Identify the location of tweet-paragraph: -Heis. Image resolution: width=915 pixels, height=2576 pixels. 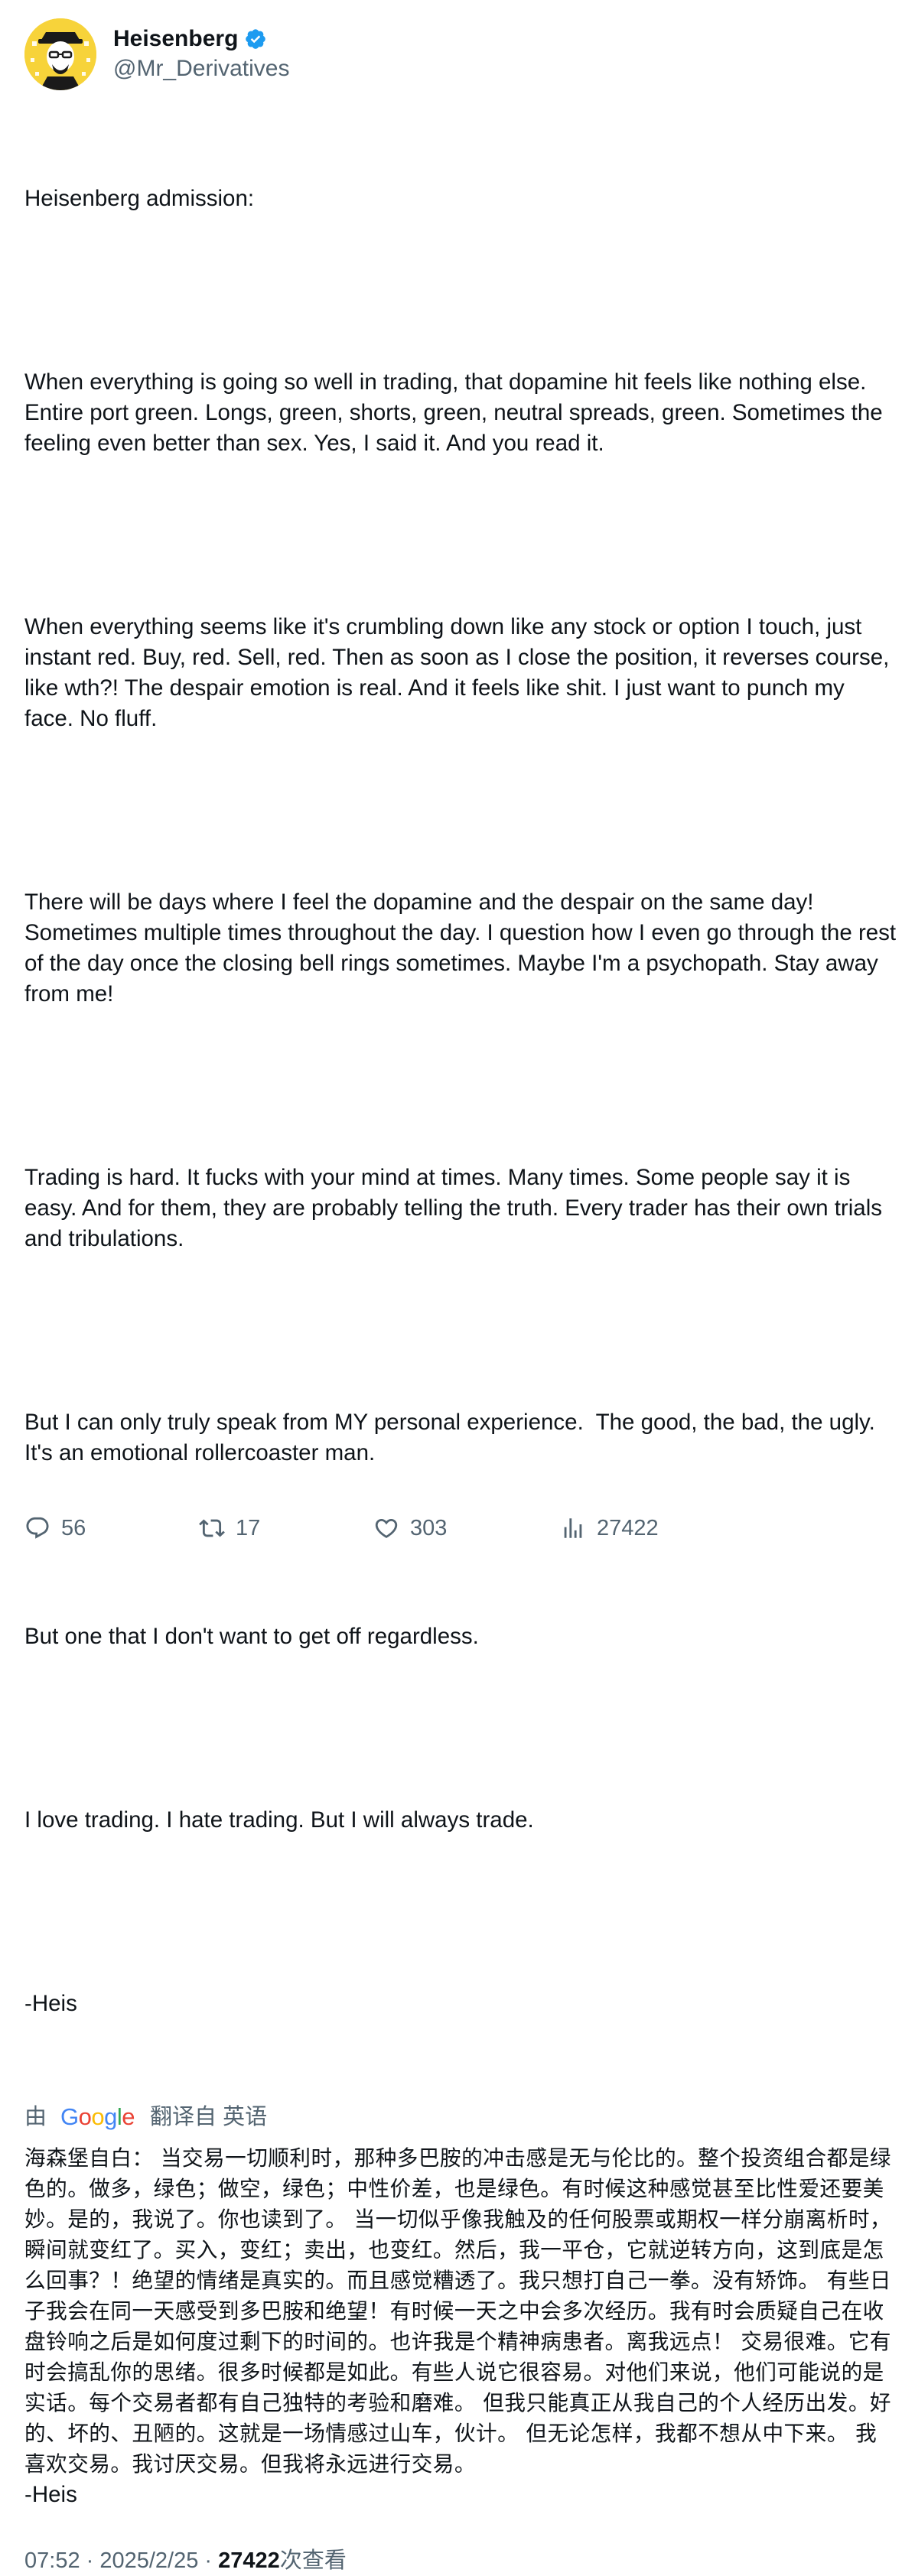
(50, 2003).